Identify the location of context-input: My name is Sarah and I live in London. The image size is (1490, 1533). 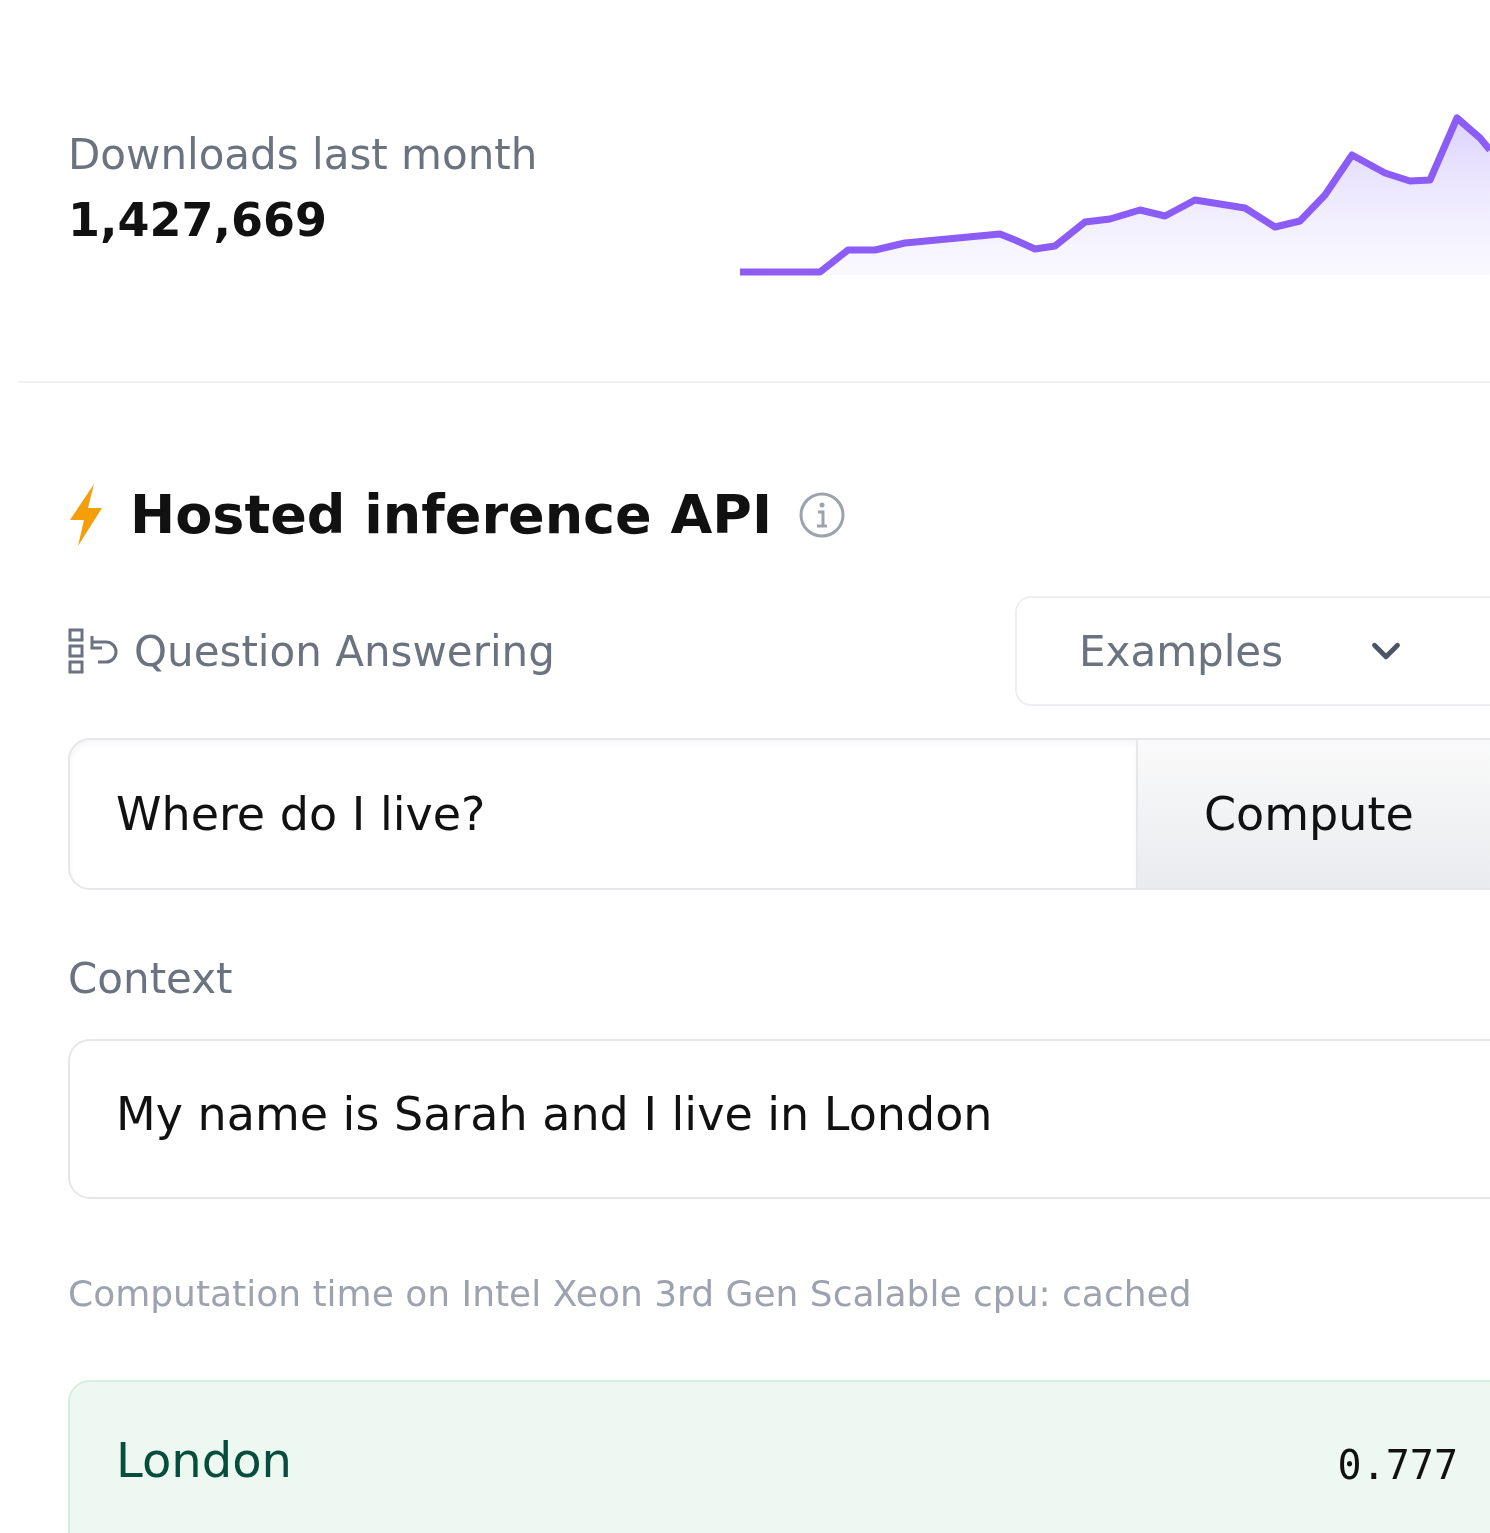
(779, 1119).